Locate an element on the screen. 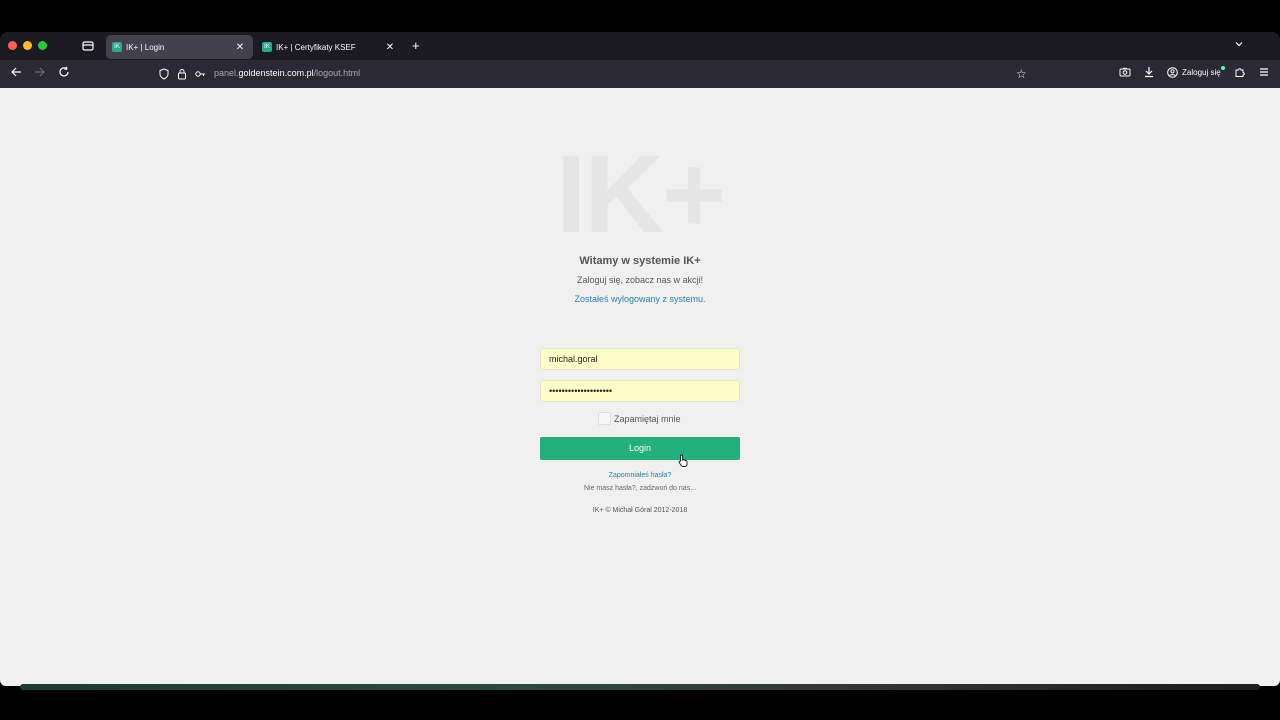 This screenshot has height=720, width=1280. notification-dot is located at coordinates (1222, 68).